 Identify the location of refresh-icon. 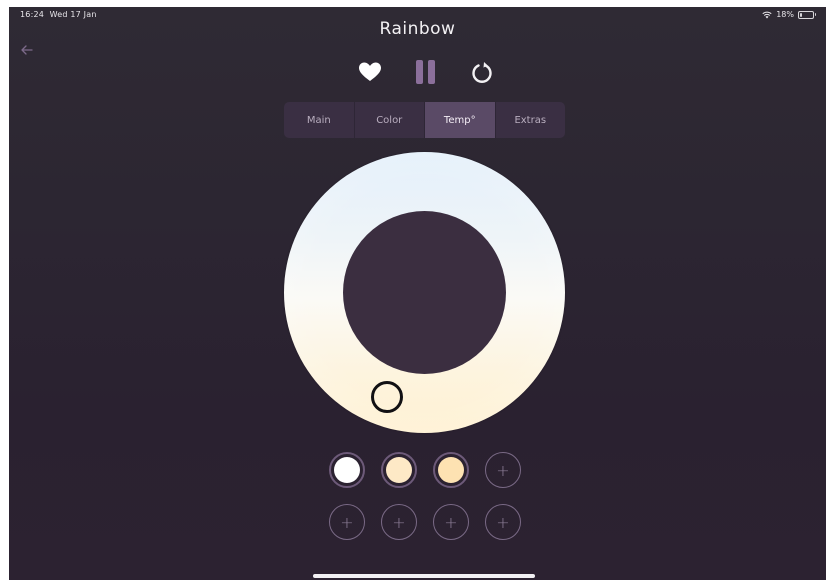
(482, 72).